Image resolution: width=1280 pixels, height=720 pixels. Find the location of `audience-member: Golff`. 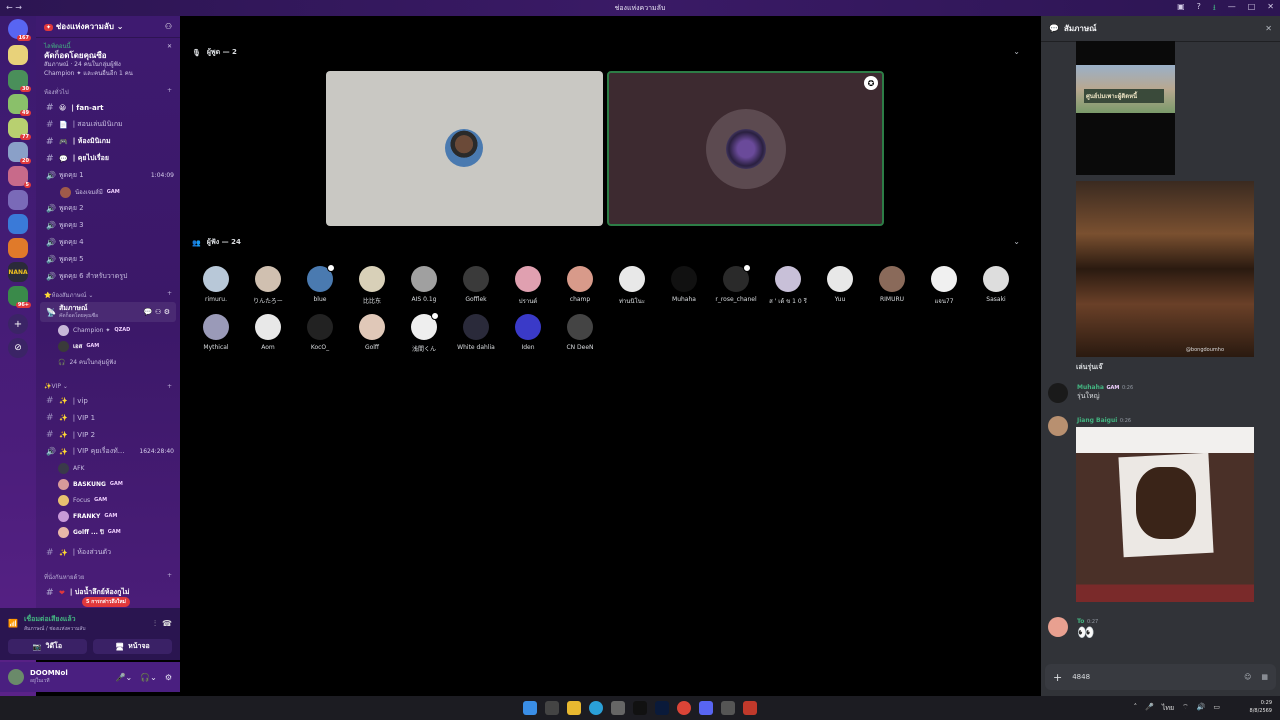

audience-member: Golff is located at coordinates (372, 332).